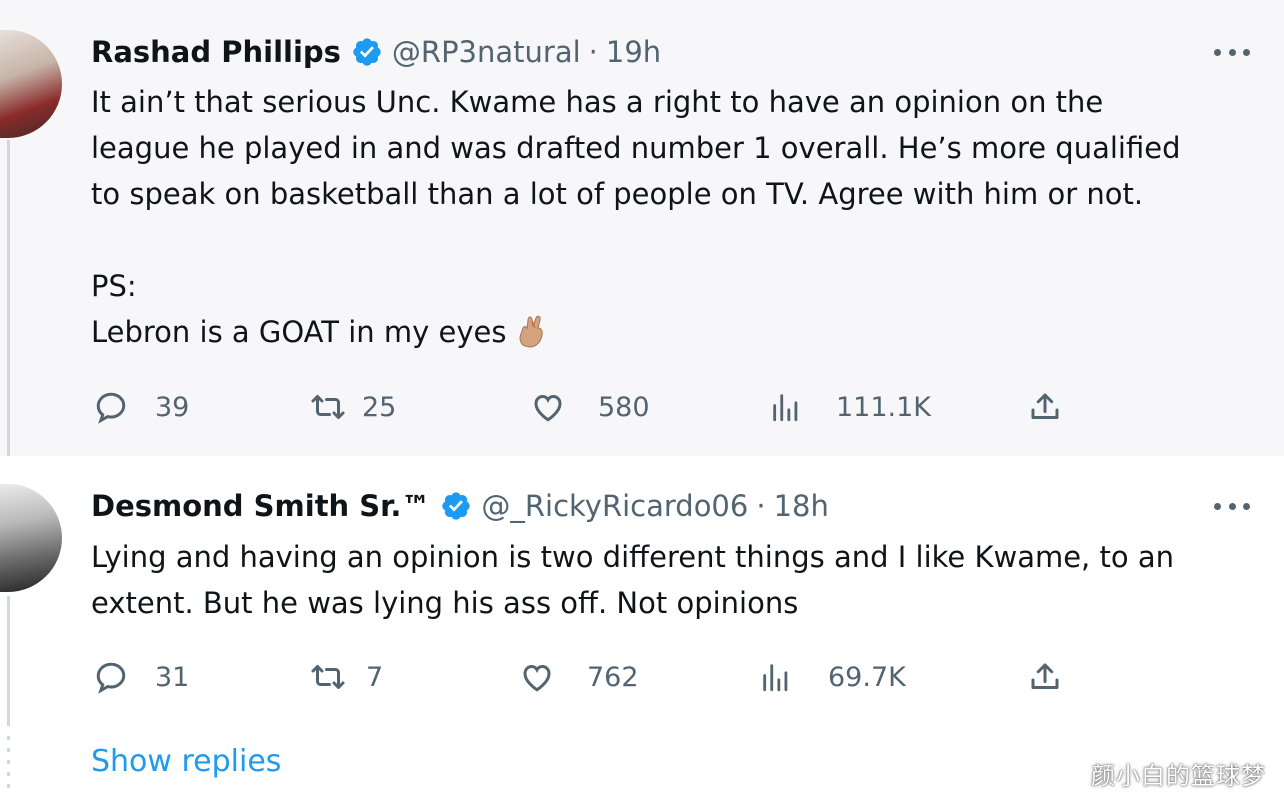 This screenshot has height=808, width=1284. I want to click on retweet-action: 7, so click(345, 677).